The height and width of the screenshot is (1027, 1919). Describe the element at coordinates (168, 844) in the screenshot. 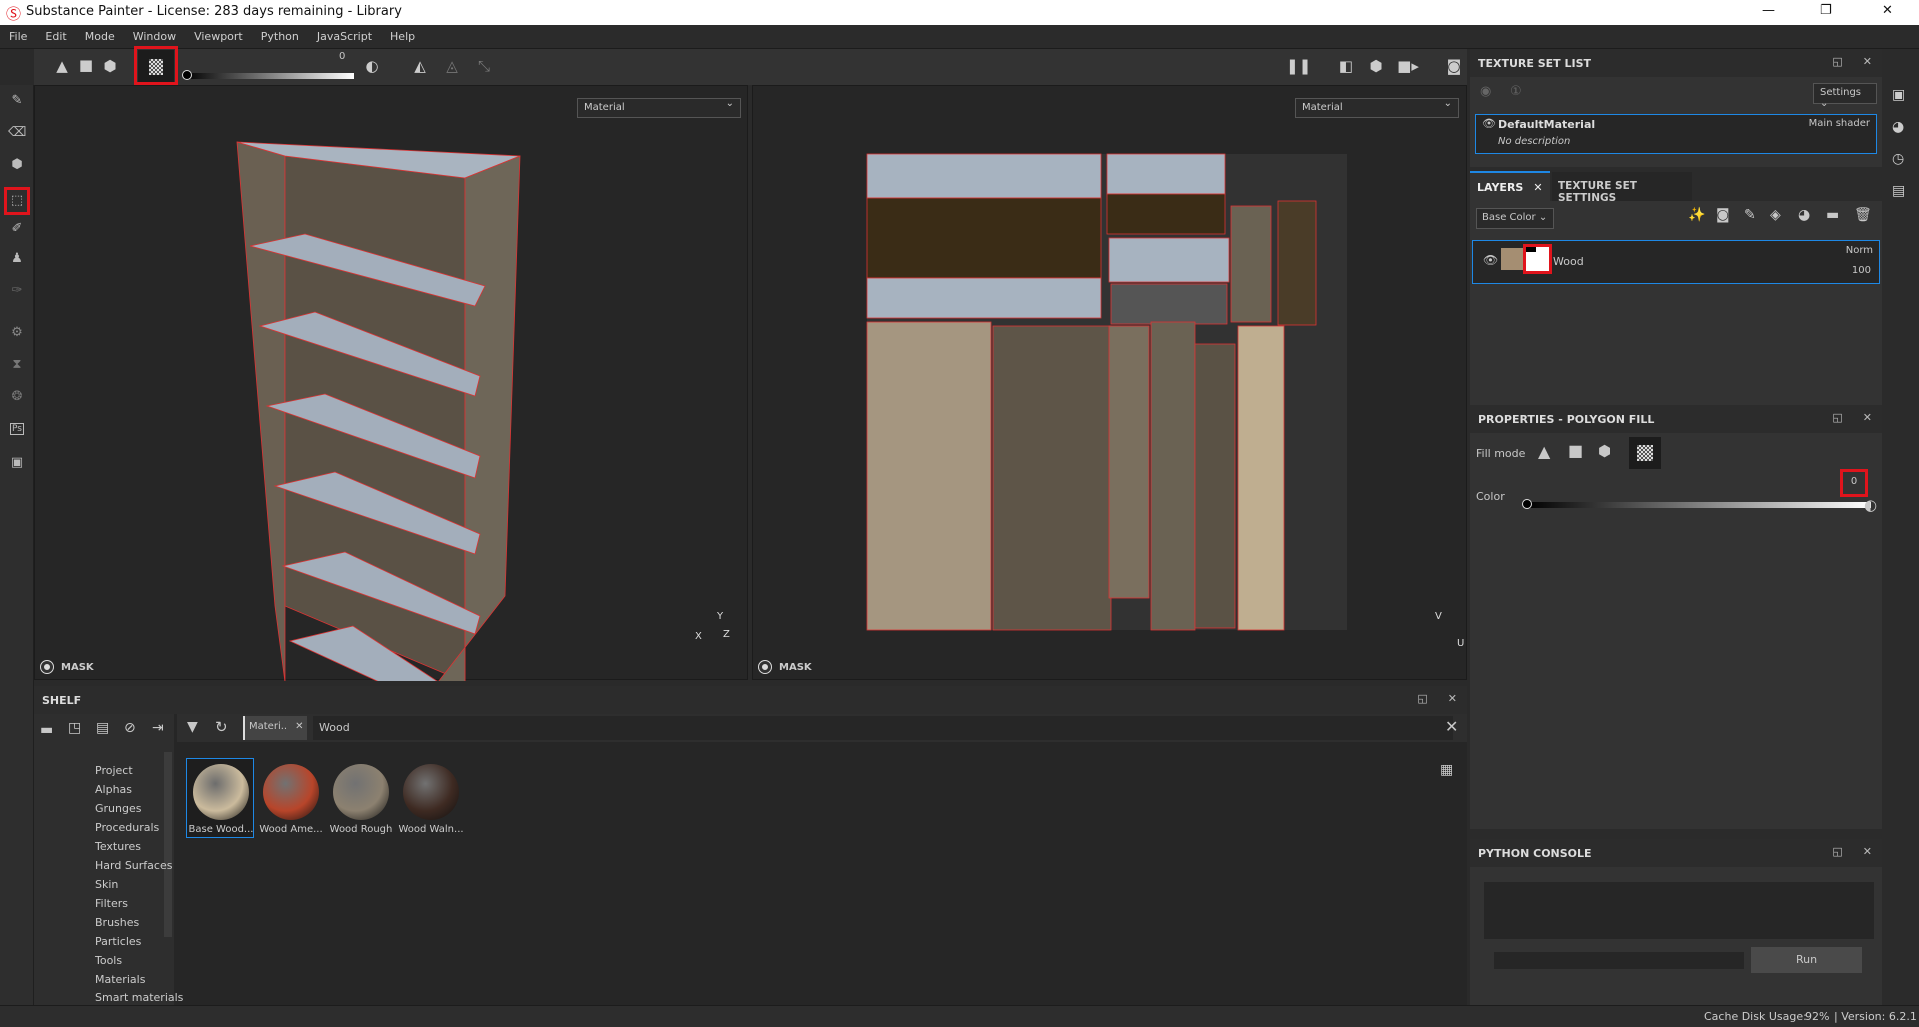

I see `scrollbar` at that location.